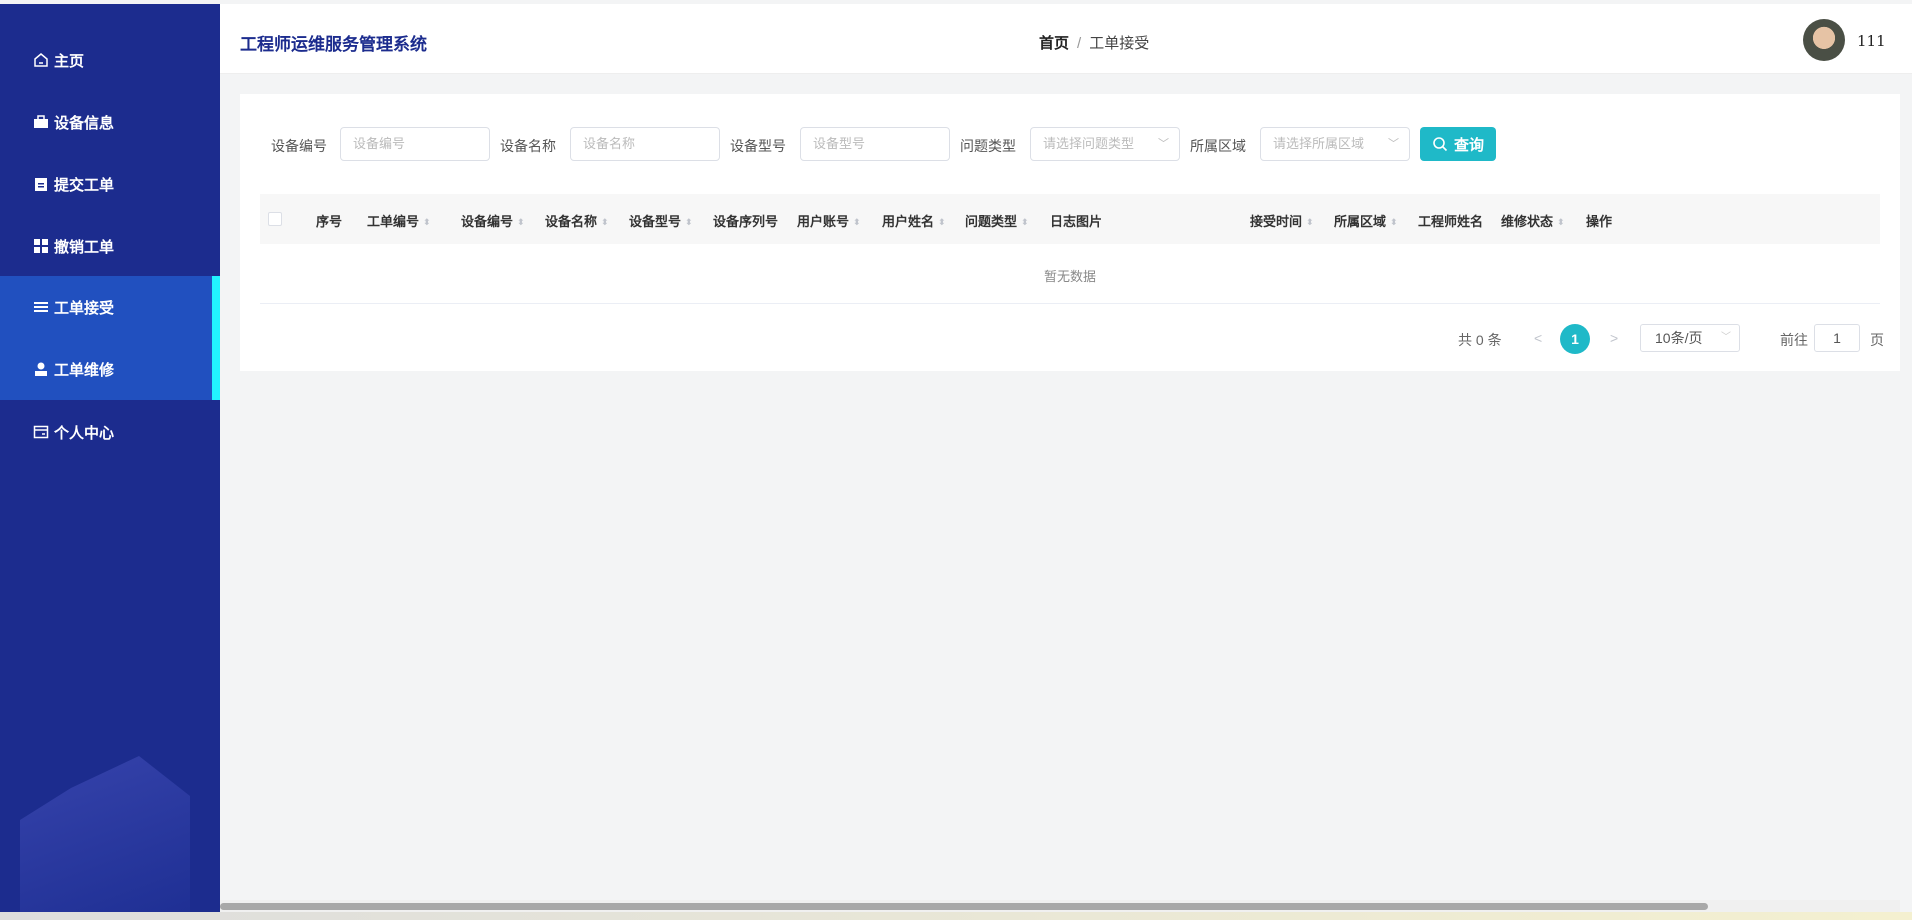 The width and height of the screenshot is (1912, 920). What do you see at coordinates (415, 144) in the screenshot?
I see `device-no-input: 设备编号` at bounding box center [415, 144].